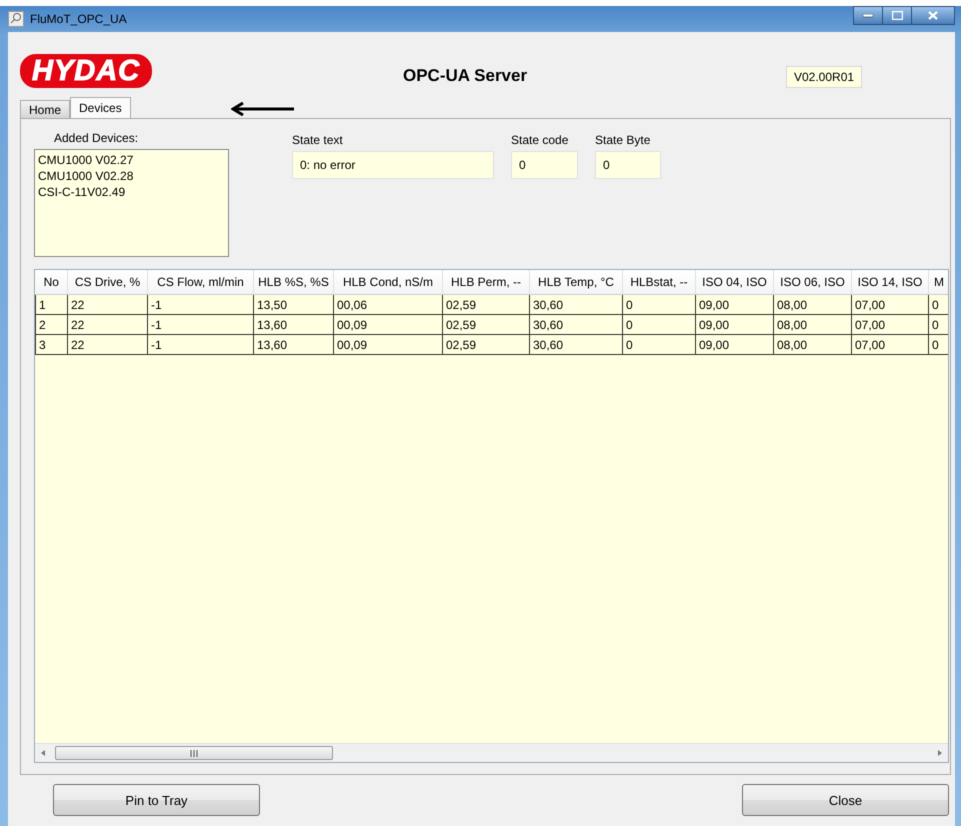 Image resolution: width=961 pixels, height=826 pixels. What do you see at coordinates (294, 304) in the screenshot?
I see `table-cell: 13,50` at bounding box center [294, 304].